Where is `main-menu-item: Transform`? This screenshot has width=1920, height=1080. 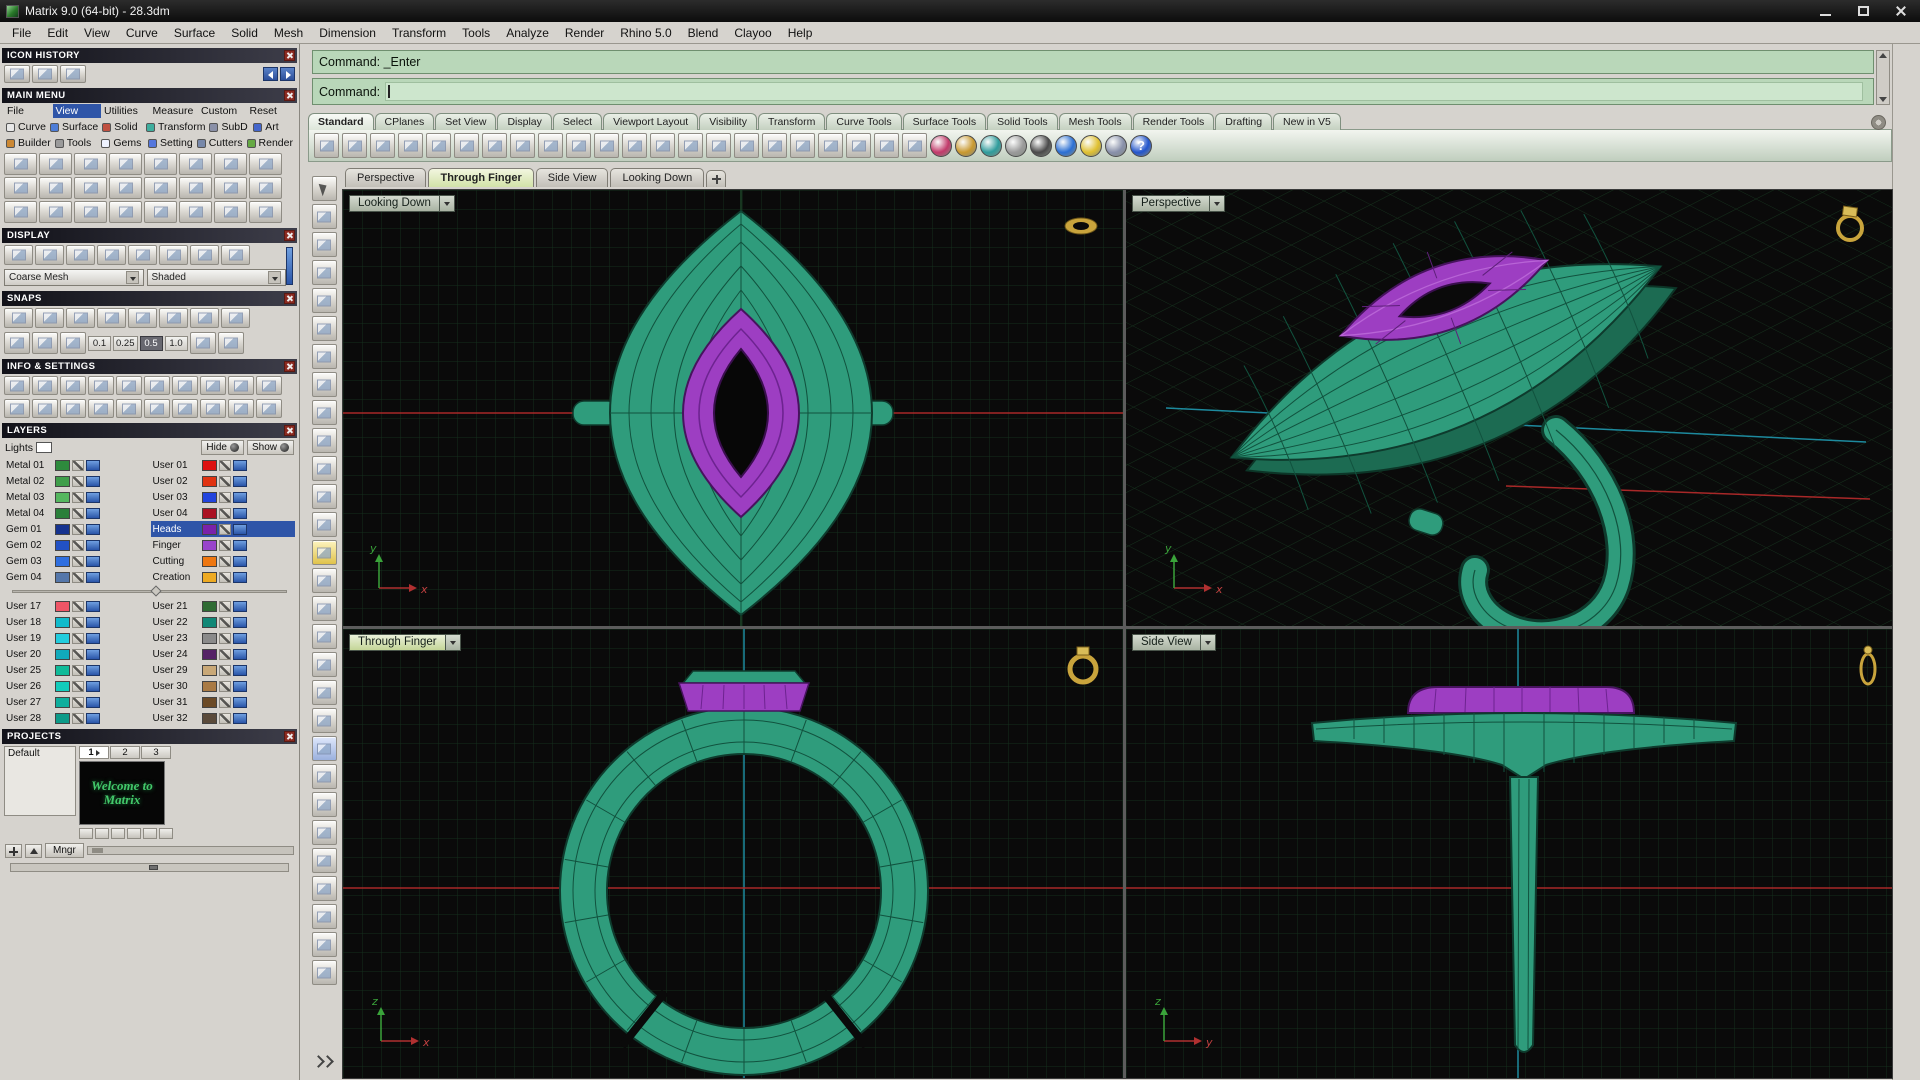 main-menu-item: Transform is located at coordinates (175, 127).